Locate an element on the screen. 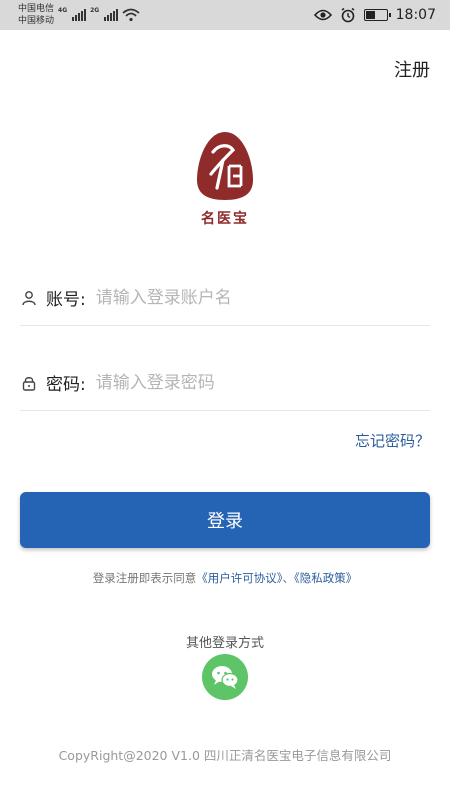 Image resolution: width=450 pixels, height=800 pixels. password-label: 密码: is located at coordinates (66, 385).